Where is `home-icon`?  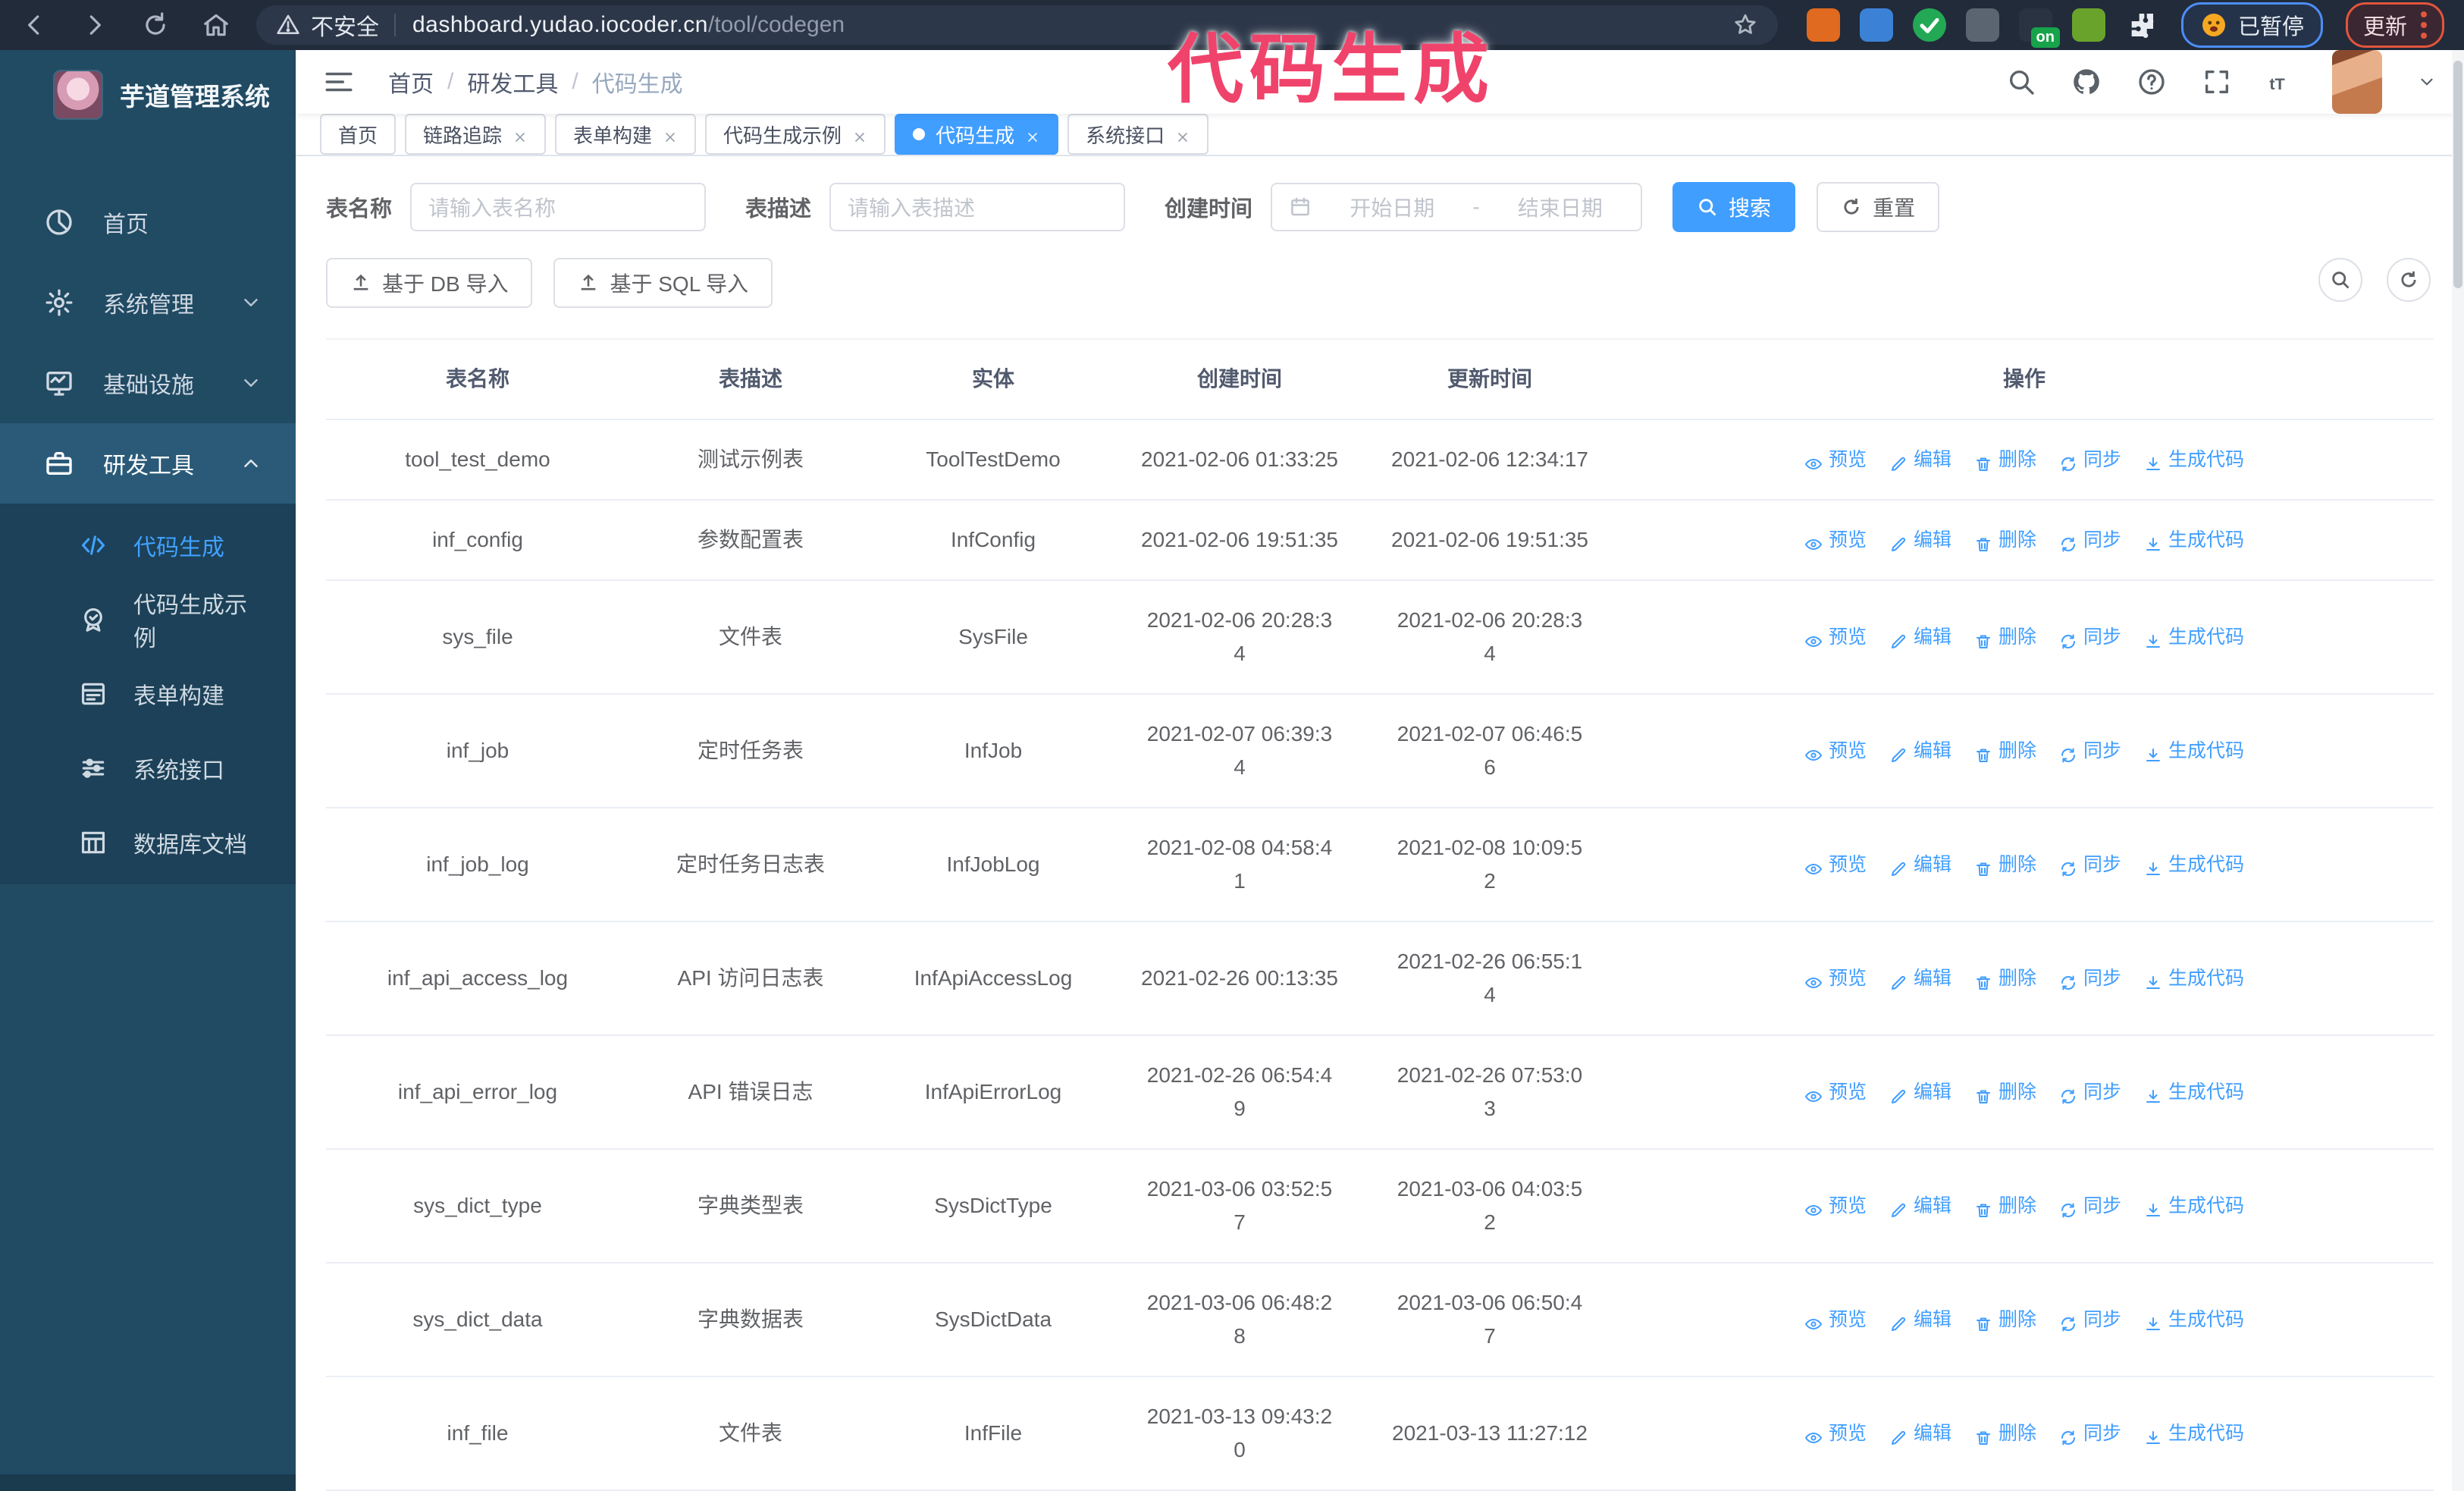
home-icon is located at coordinates (216, 25).